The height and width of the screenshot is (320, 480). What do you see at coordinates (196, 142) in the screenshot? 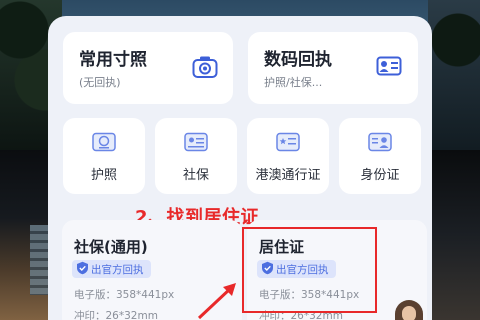
I see `social-security-card-icon` at bounding box center [196, 142].